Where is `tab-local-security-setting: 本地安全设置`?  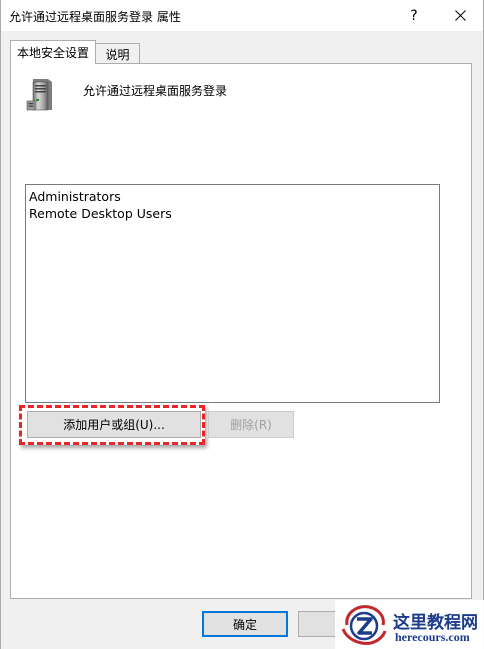
tab-local-security-setting: 本地安全设置 is located at coordinates (53, 52).